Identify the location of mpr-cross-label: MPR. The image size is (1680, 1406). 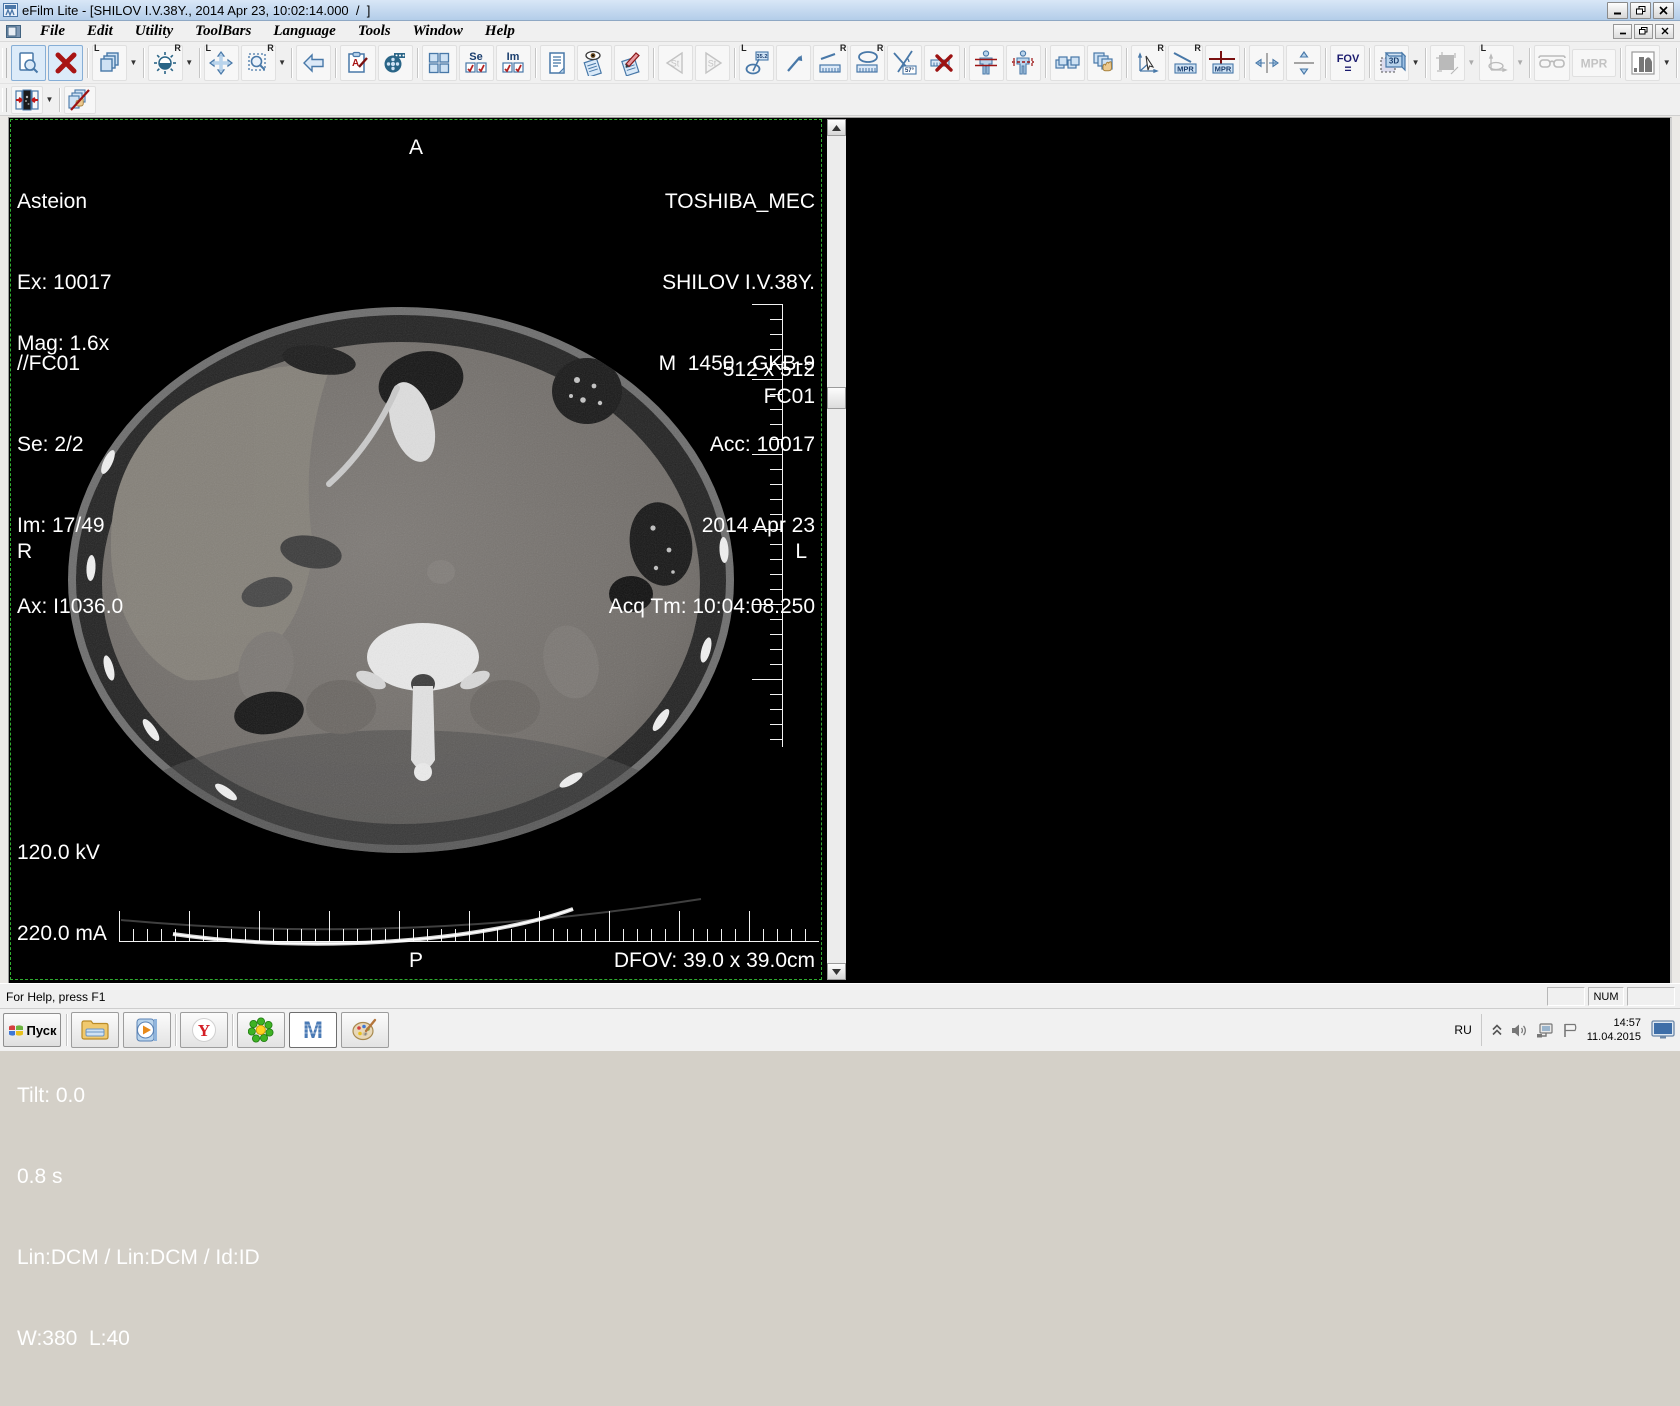
(1223, 68).